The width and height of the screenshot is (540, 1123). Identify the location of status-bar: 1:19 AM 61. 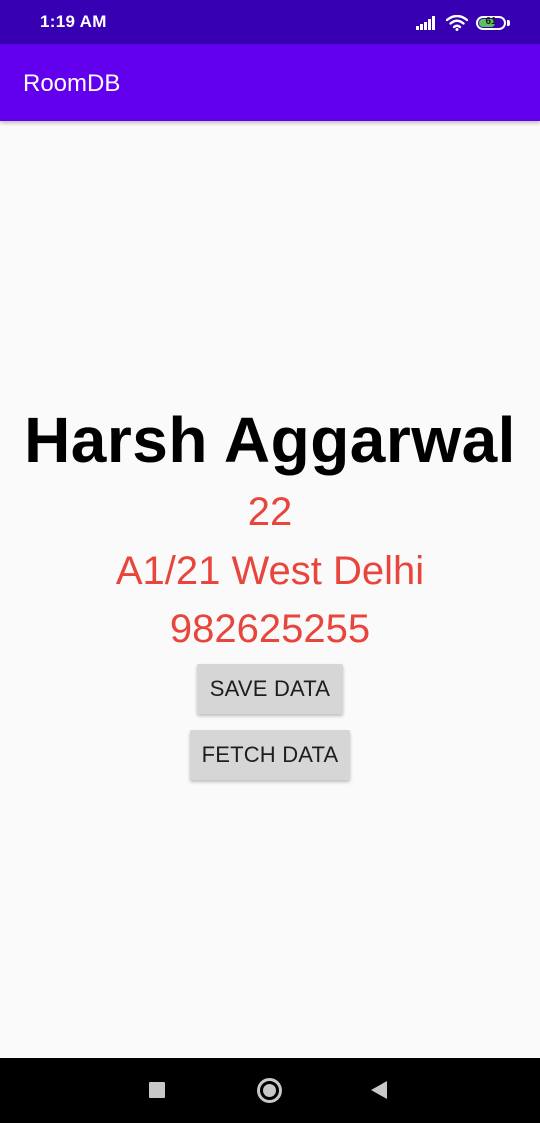
(270, 22).